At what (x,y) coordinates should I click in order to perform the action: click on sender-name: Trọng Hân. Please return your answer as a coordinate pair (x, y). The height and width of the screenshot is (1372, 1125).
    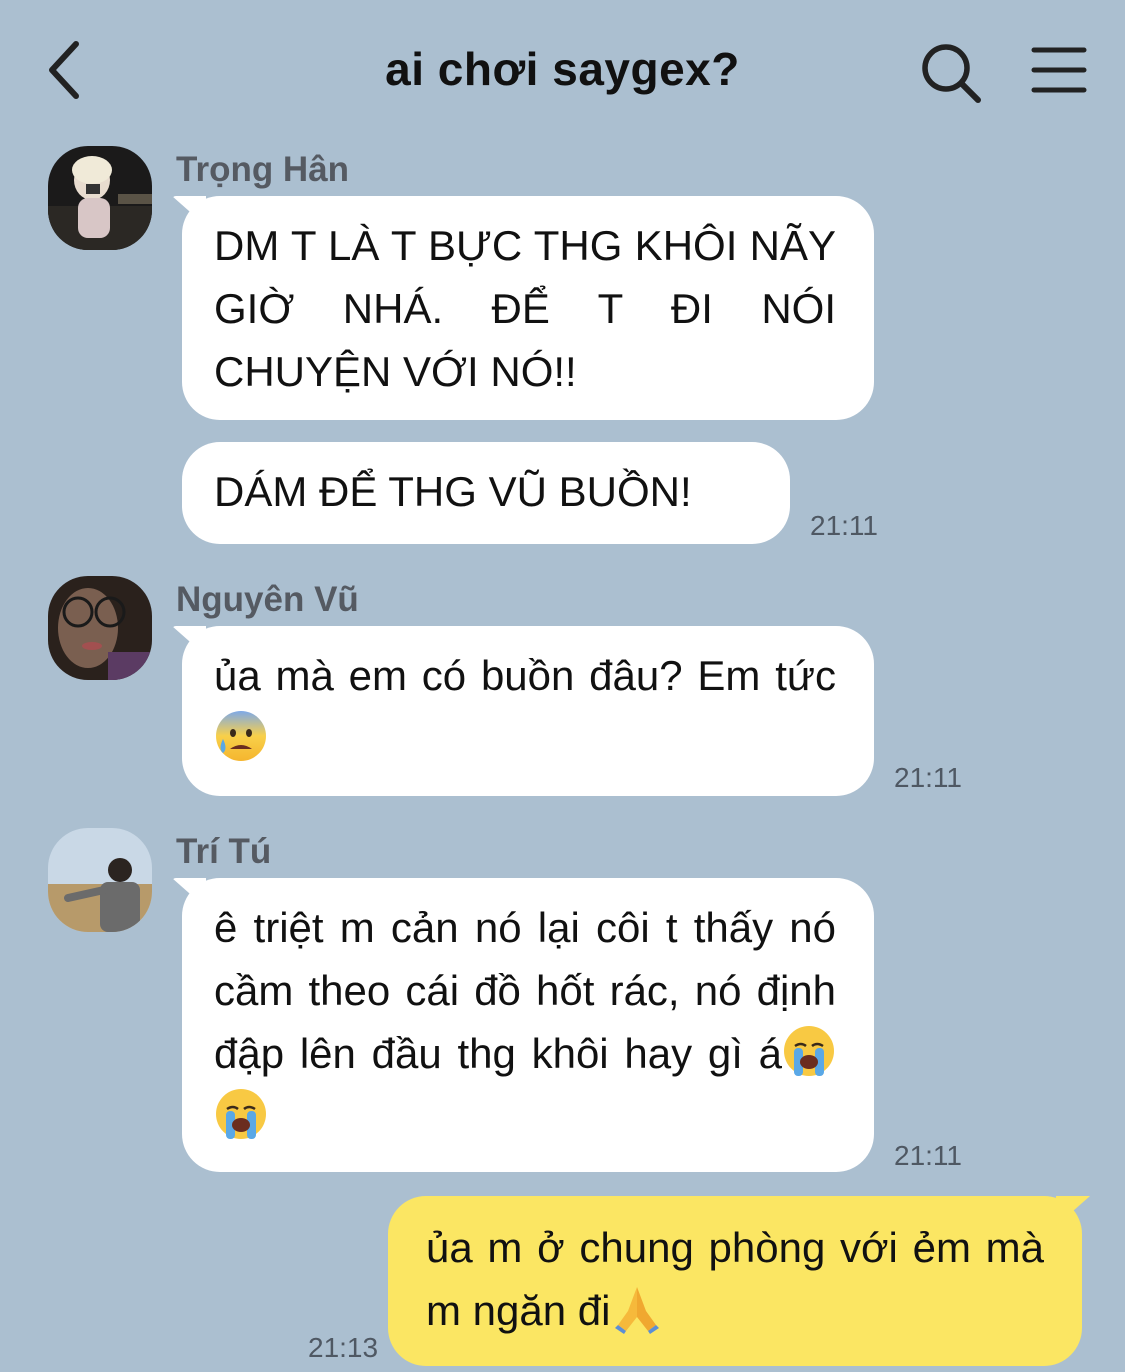
    Looking at the image, I should click on (263, 169).